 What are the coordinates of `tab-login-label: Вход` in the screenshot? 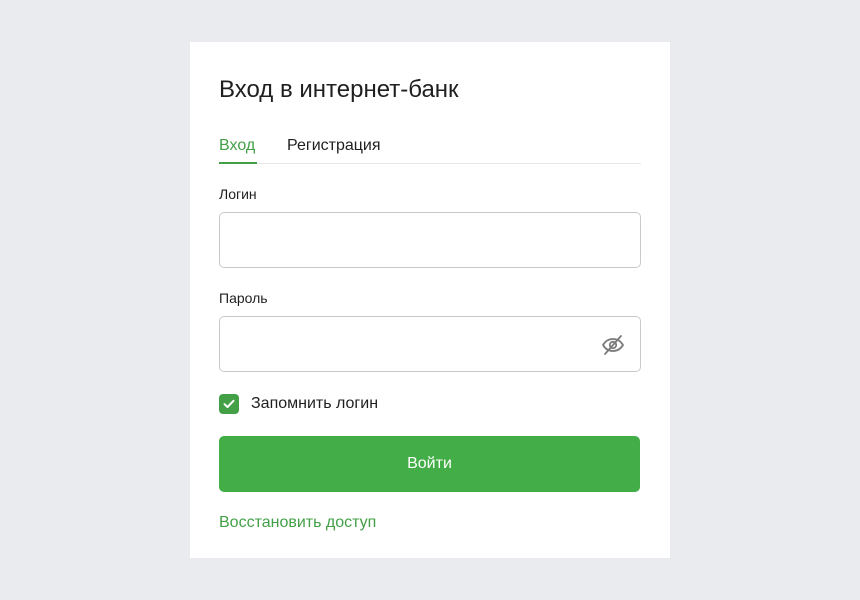 It's located at (237, 145).